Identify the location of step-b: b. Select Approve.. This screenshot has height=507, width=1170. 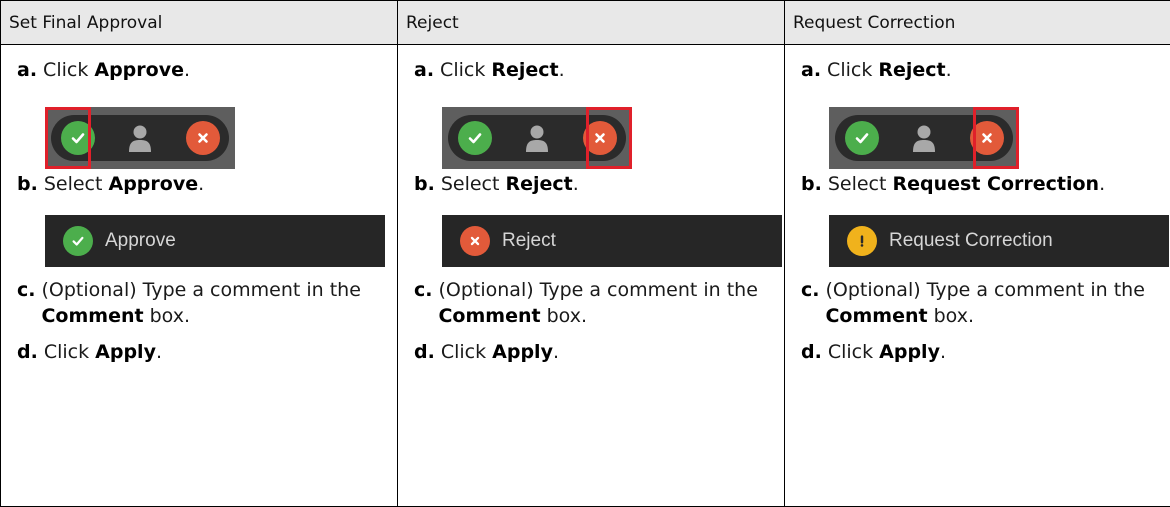
(207, 184).